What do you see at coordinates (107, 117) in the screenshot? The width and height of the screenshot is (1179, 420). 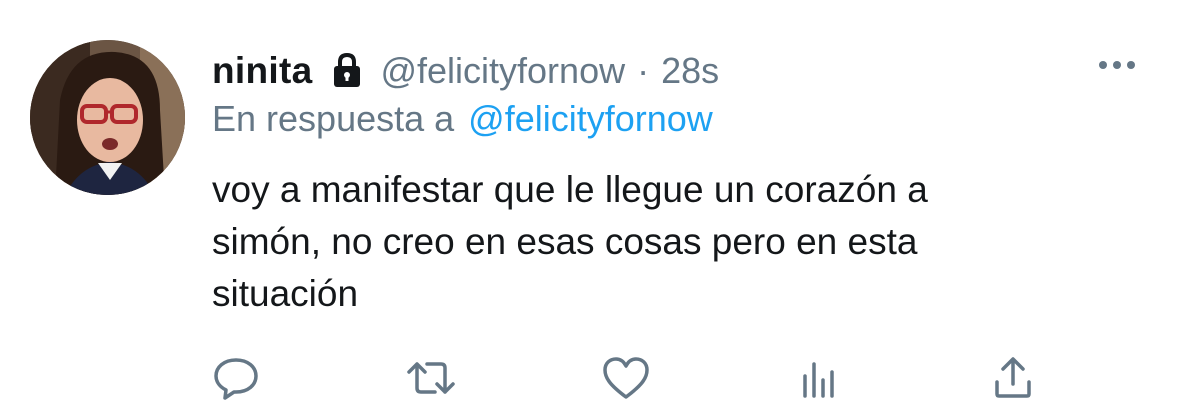 I see `avatar` at bounding box center [107, 117].